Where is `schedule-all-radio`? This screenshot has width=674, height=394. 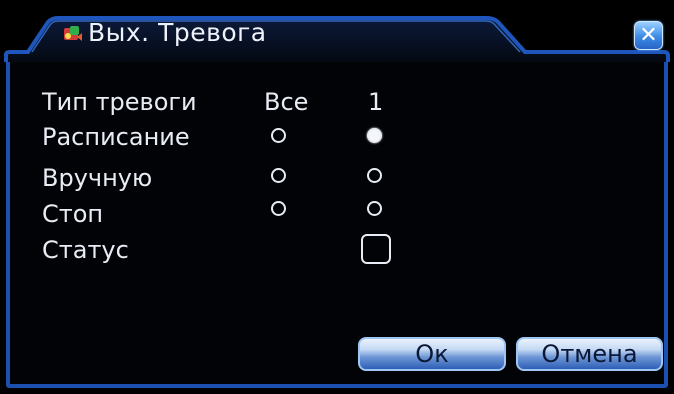 schedule-all-radio is located at coordinates (278, 135).